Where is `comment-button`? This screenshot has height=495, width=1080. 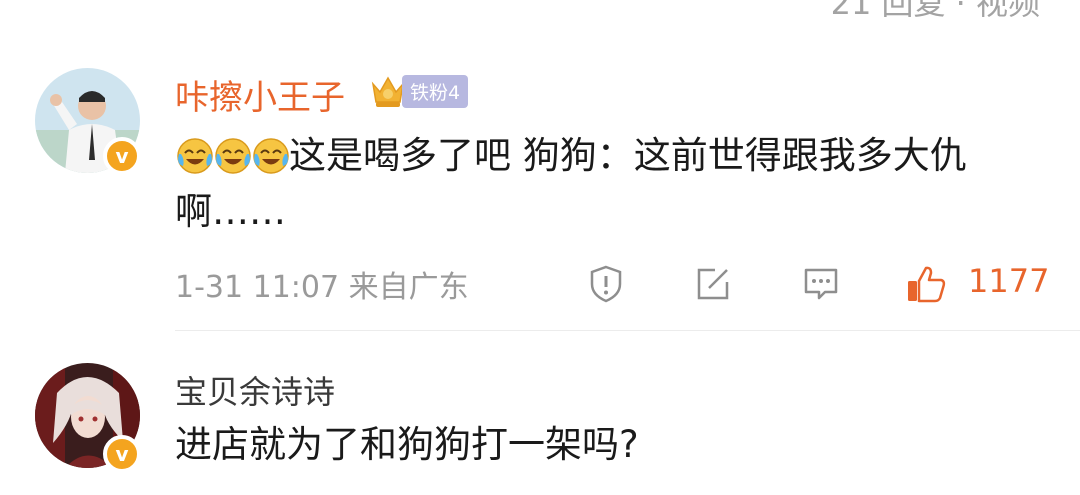
comment-button is located at coordinates (821, 284).